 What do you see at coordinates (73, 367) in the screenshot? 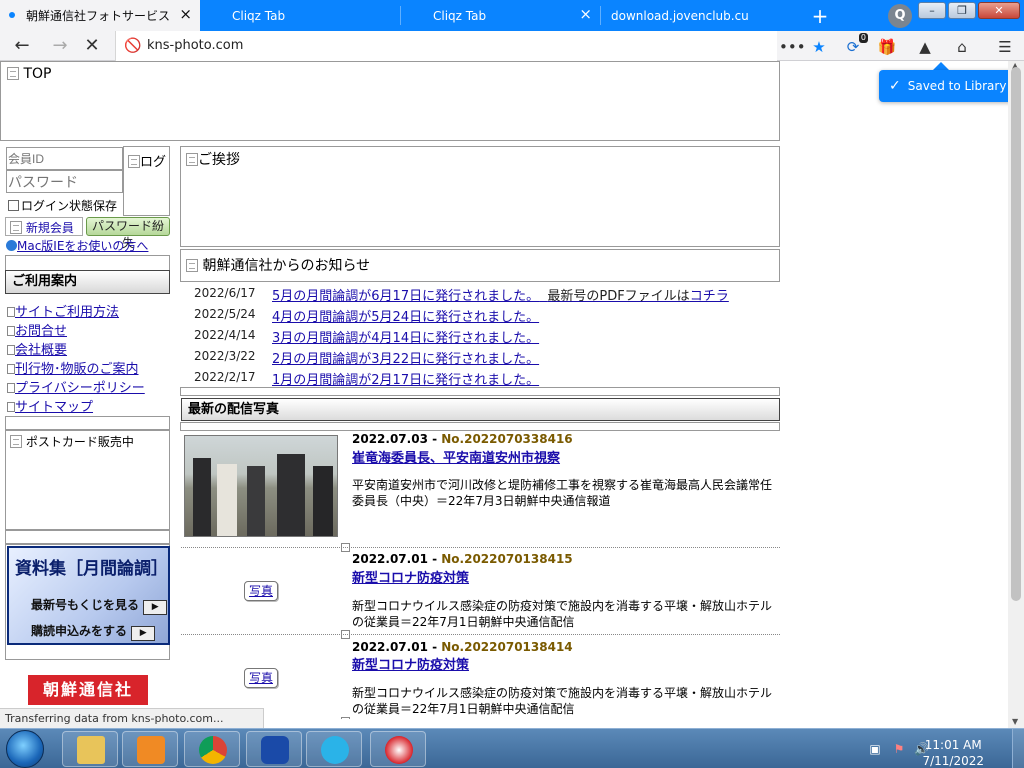
I see `guide-link-publications: 刊行物･物販のご案内` at bounding box center [73, 367].